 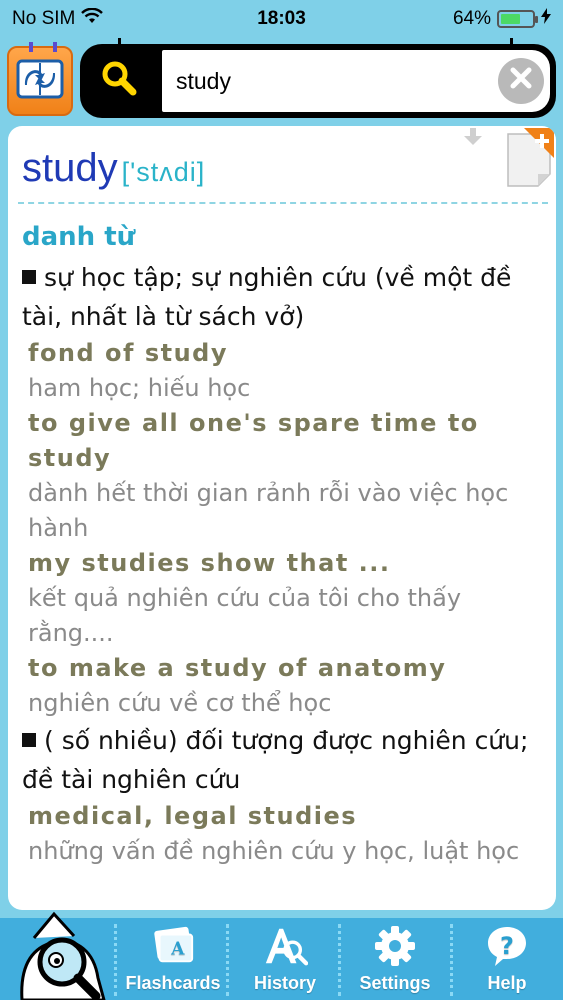 I want to click on entry-header: study ['stʌdi], so click(x=113, y=168).